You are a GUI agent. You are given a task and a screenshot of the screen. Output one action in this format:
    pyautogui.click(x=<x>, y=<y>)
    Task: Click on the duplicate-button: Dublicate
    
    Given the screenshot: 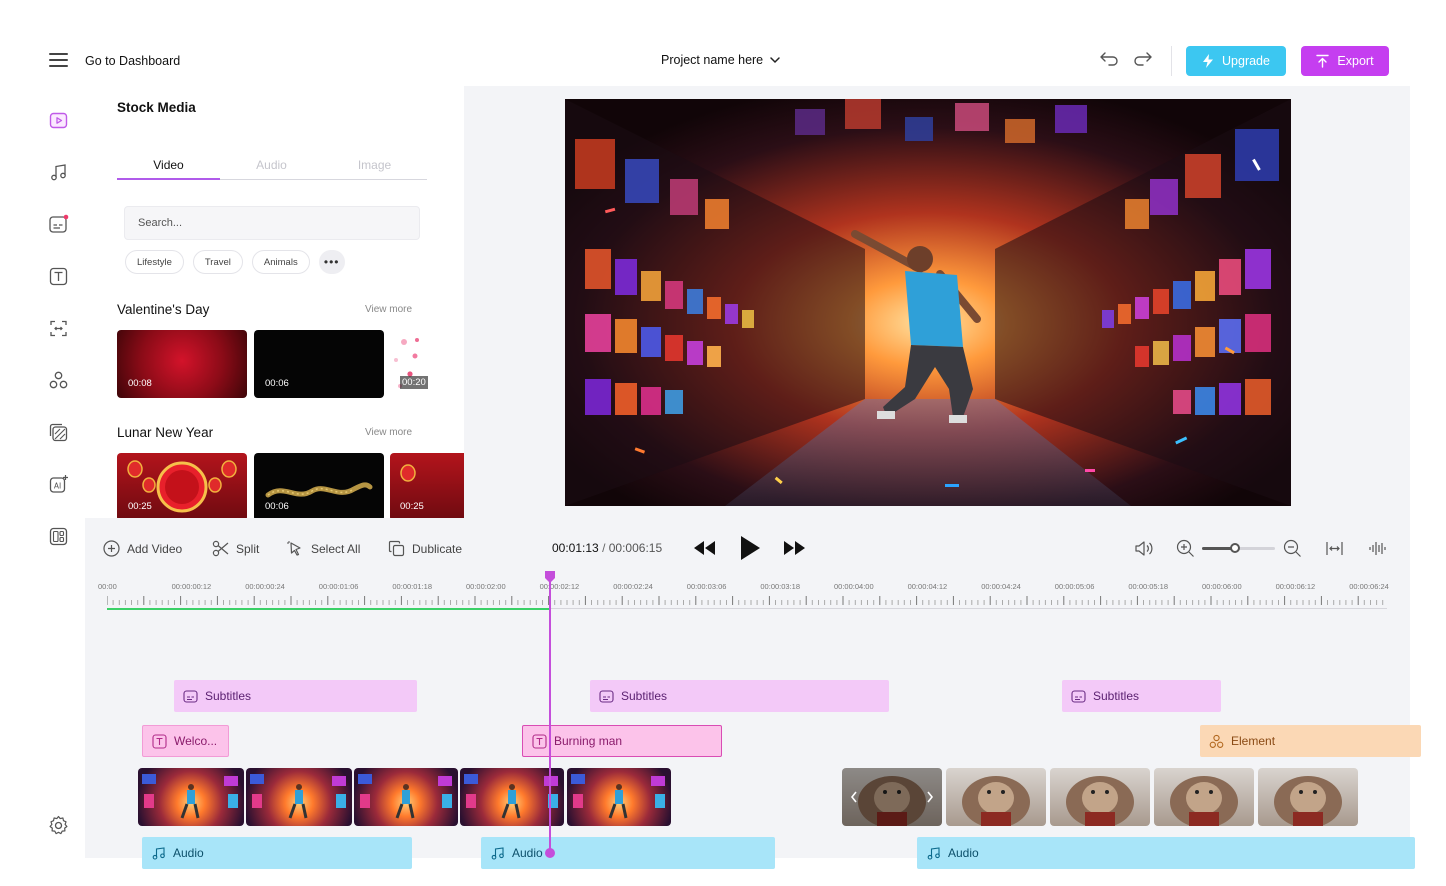 What is the action you would take?
    pyautogui.click(x=425, y=548)
    